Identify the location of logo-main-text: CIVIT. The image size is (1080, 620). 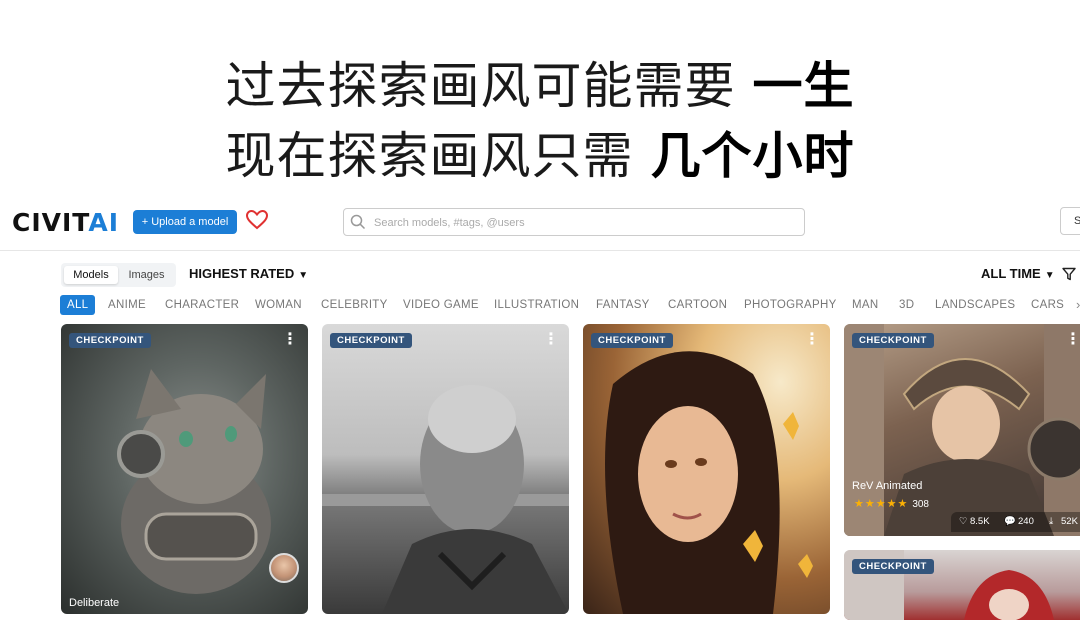
(50, 222).